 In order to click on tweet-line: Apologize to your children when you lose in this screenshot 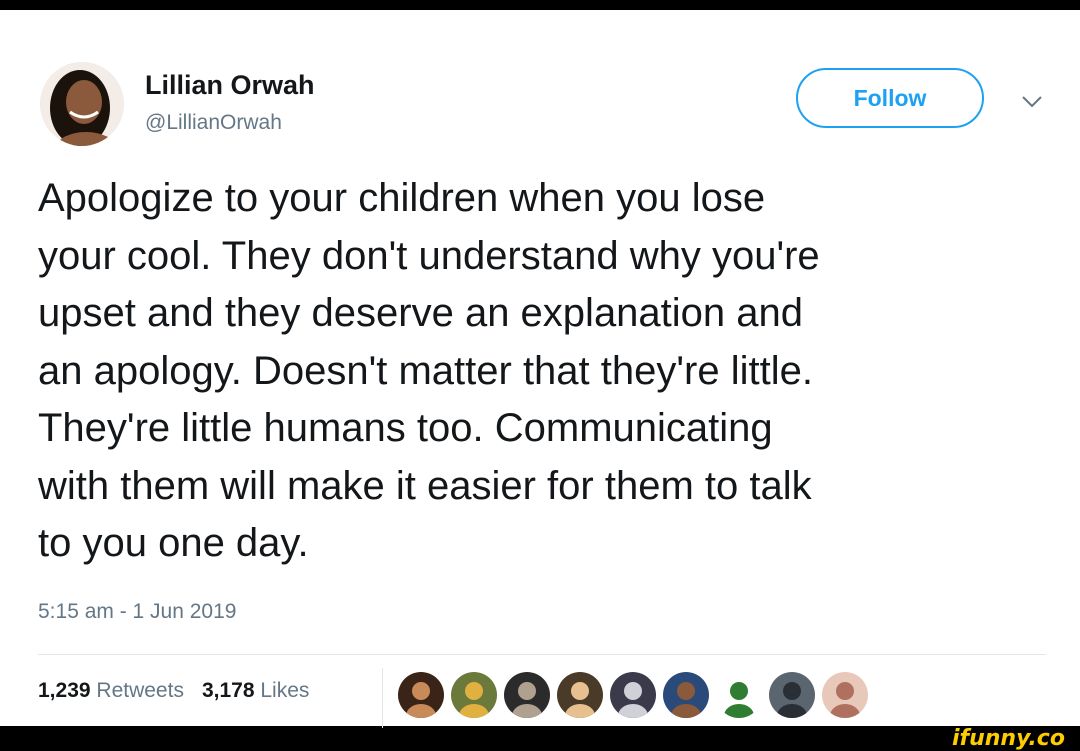, I will do `click(402, 198)`.